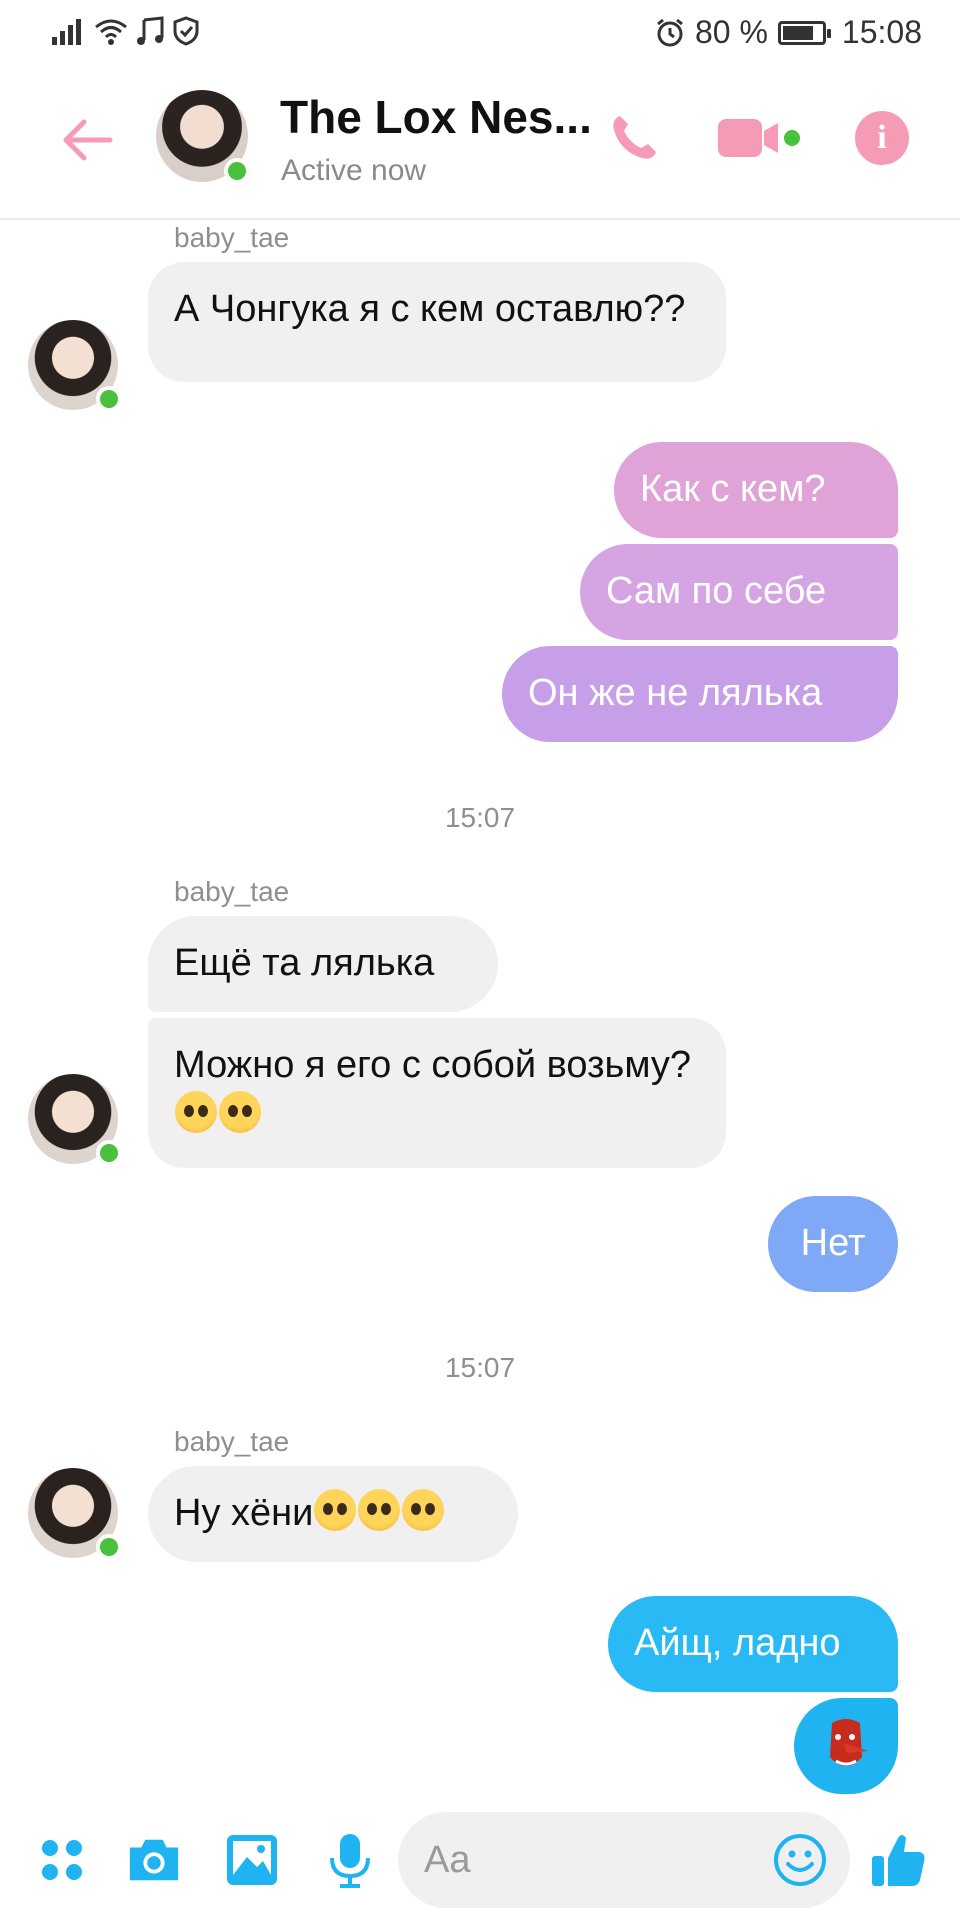 The image size is (960, 1920). What do you see at coordinates (150, 31) in the screenshot?
I see `music-note-icon` at bounding box center [150, 31].